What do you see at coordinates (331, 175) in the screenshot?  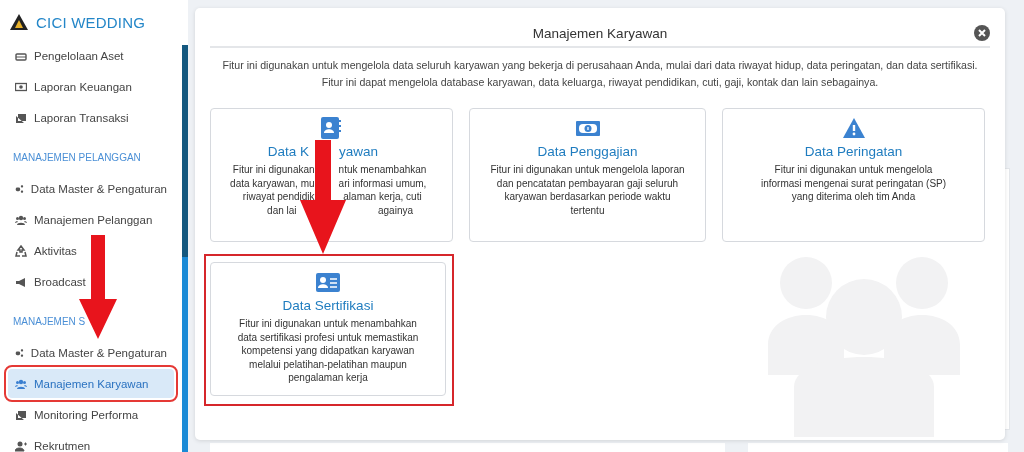 I see `feature-card: Data K yawan Fitur ini digunakan ntuk menambahkan data karyawan, mu ari informasi umum, riwayat pendidik alaman kerja, cuti dan lai againya` at bounding box center [331, 175].